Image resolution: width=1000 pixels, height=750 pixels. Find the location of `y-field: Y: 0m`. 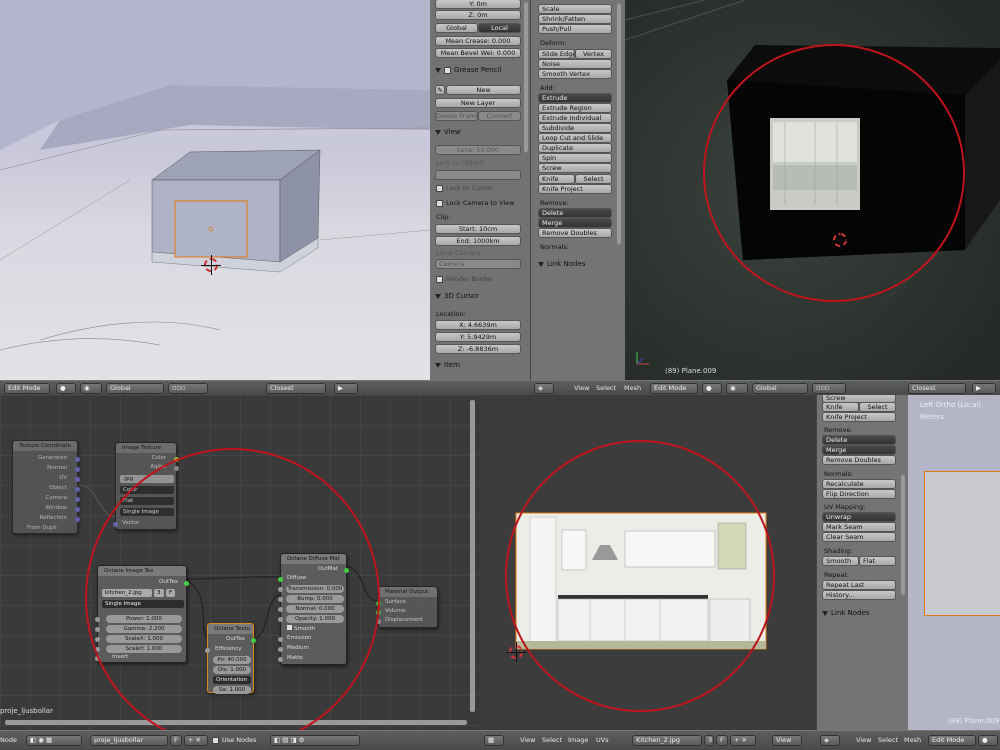

y-field: Y: 0m is located at coordinates (478, 4).